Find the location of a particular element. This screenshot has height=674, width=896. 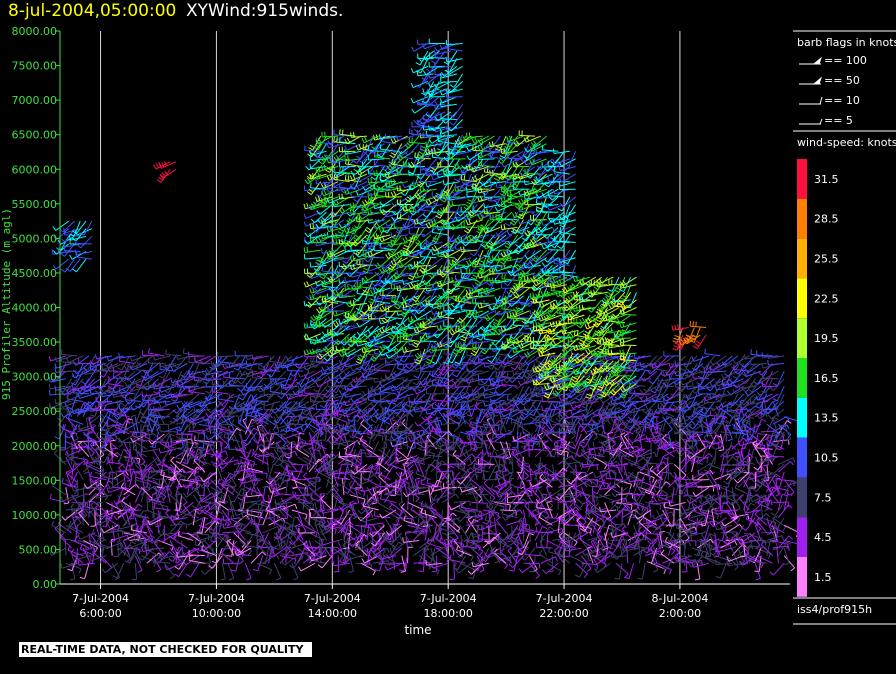

wind-barb-2052 is located at coordinates (721, 571).